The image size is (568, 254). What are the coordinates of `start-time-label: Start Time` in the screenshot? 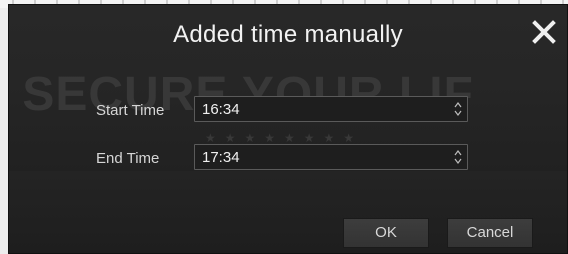 It's located at (130, 110).